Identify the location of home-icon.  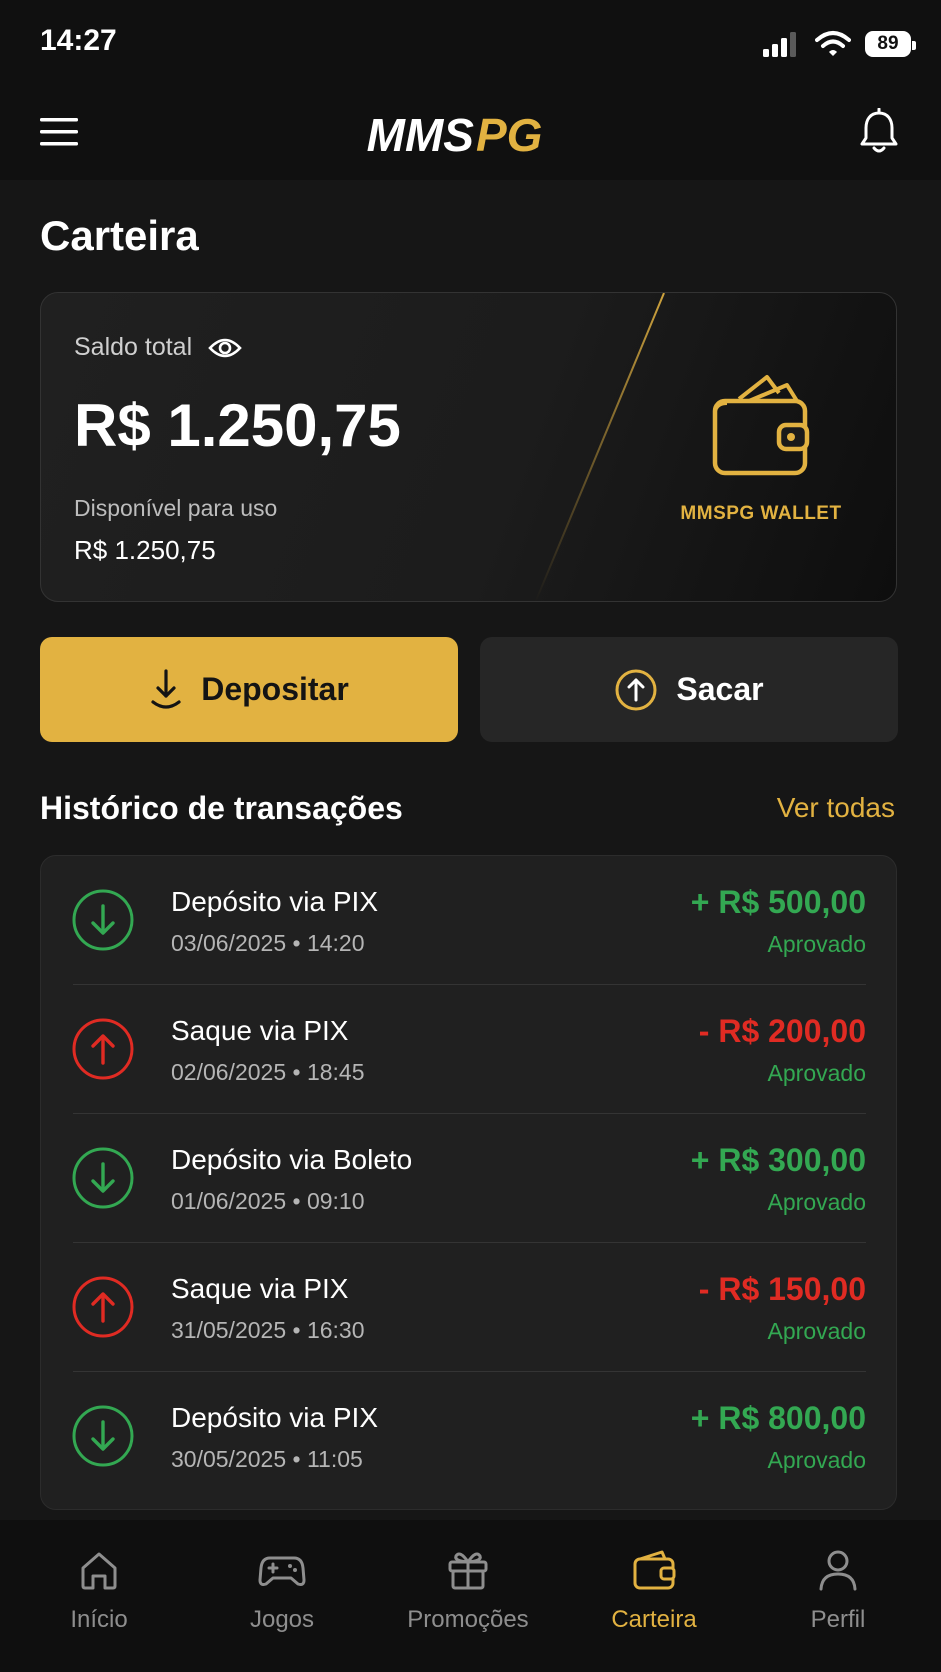
(99, 1571).